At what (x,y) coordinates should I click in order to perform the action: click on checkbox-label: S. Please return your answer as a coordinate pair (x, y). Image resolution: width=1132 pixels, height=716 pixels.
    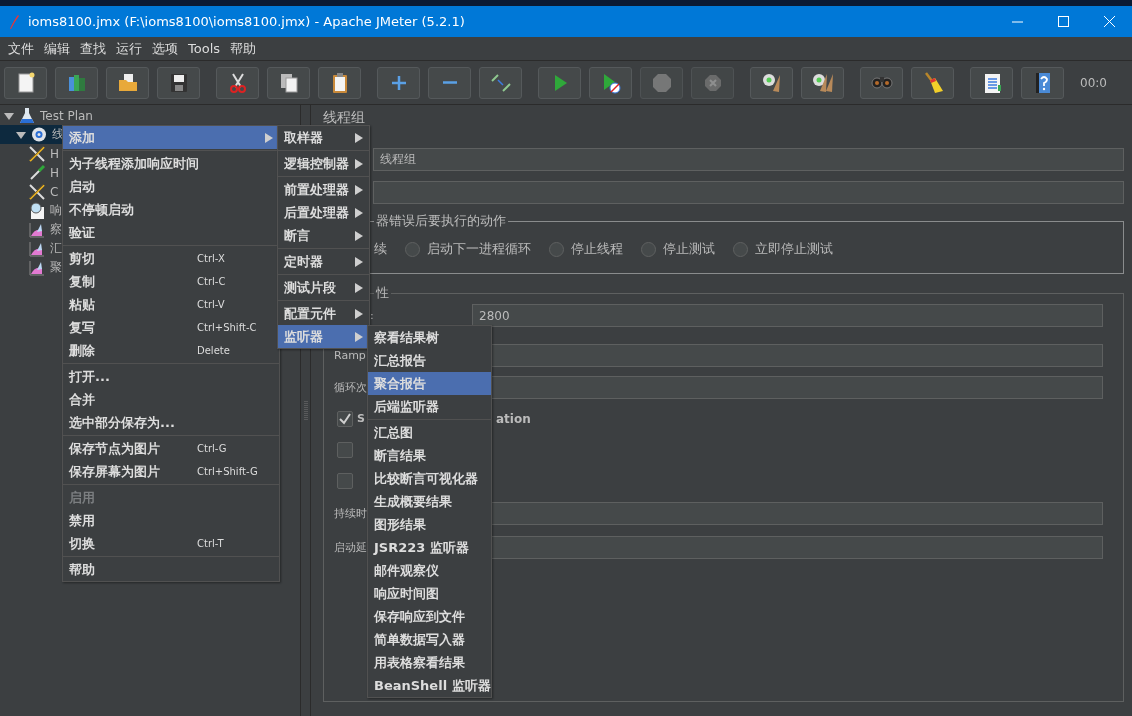
    Looking at the image, I should click on (361, 418).